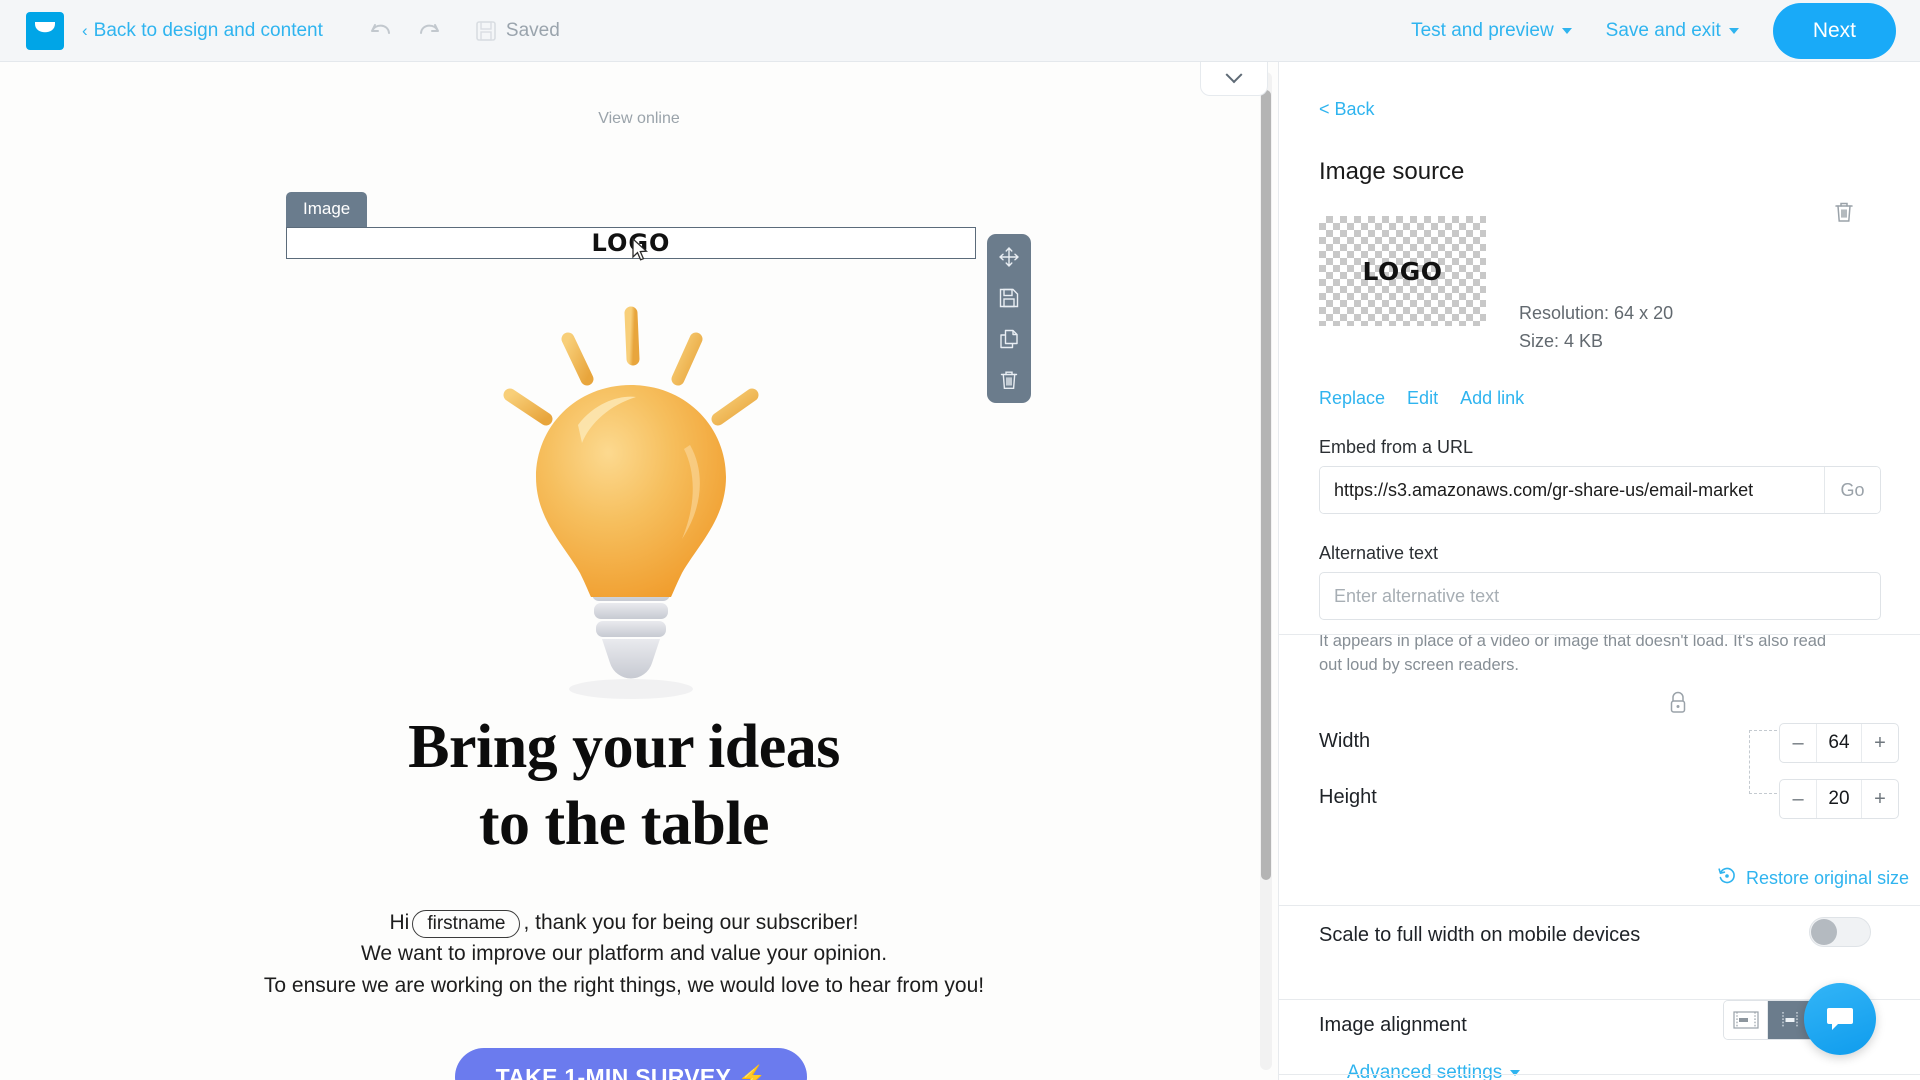  I want to click on add-link-link: Add link, so click(1492, 398).